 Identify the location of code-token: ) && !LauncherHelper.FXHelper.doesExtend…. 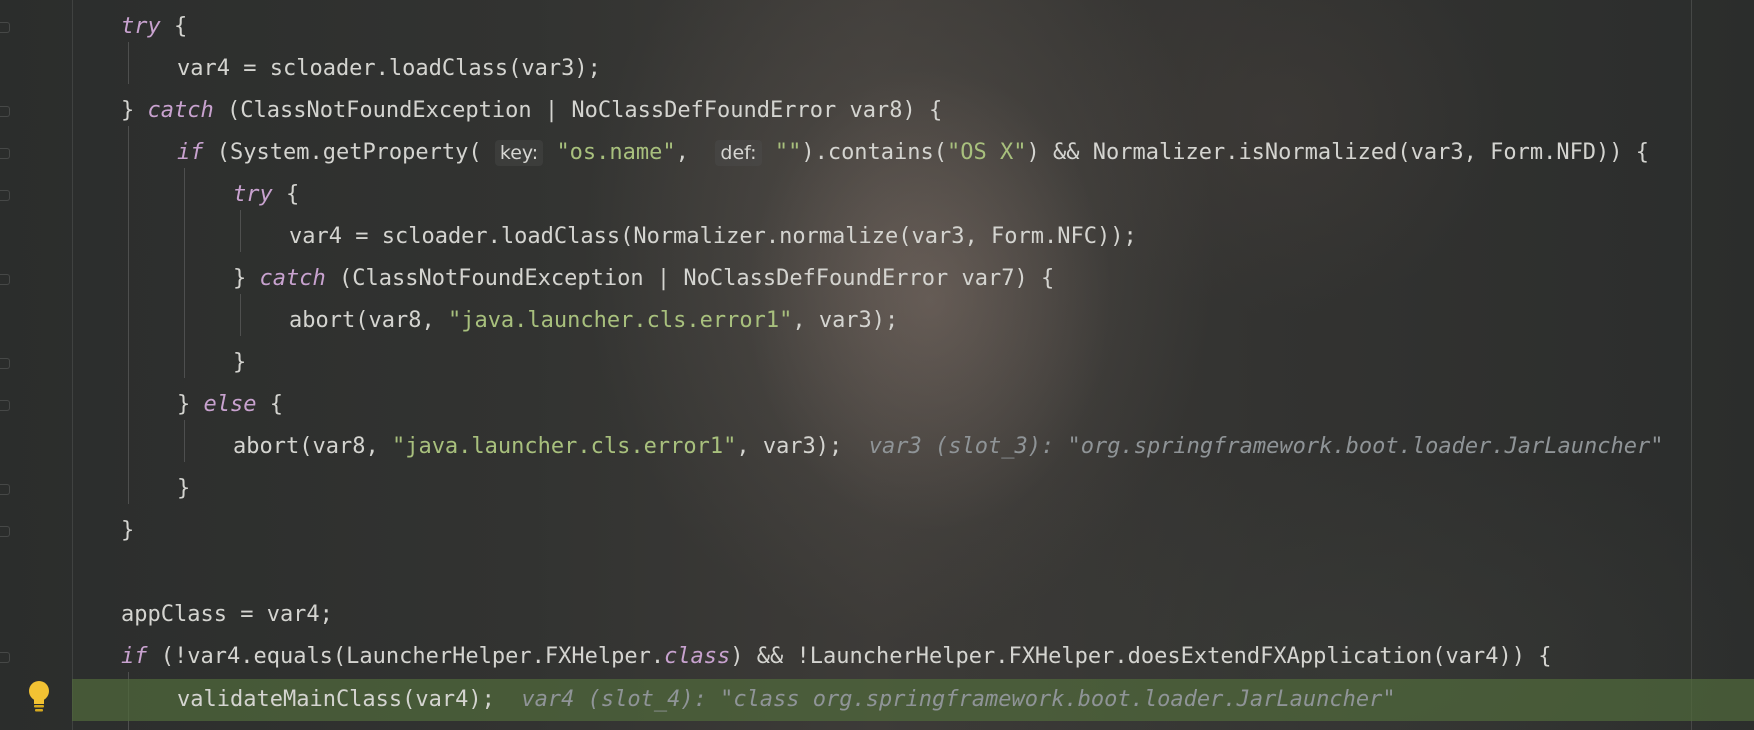
(1141, 656).